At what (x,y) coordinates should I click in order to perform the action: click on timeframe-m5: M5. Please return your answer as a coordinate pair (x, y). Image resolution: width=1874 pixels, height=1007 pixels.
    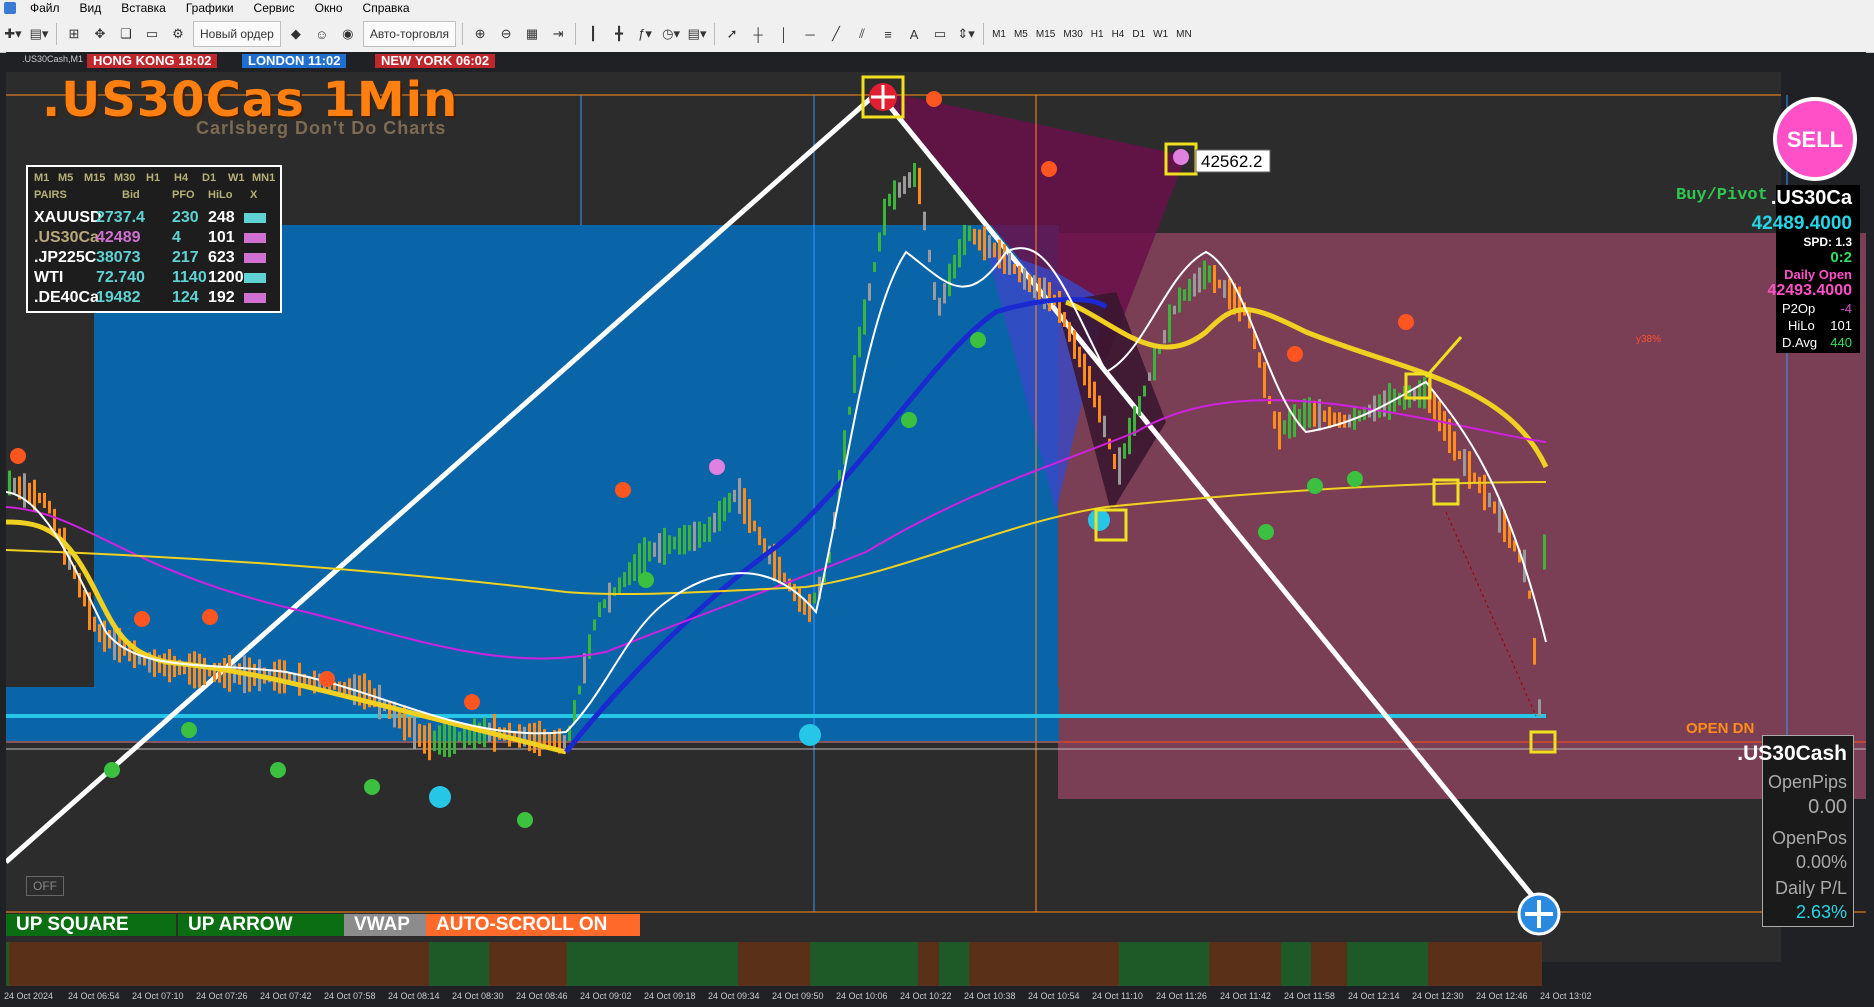
    Looking at the image, I should click on (1021, 34).